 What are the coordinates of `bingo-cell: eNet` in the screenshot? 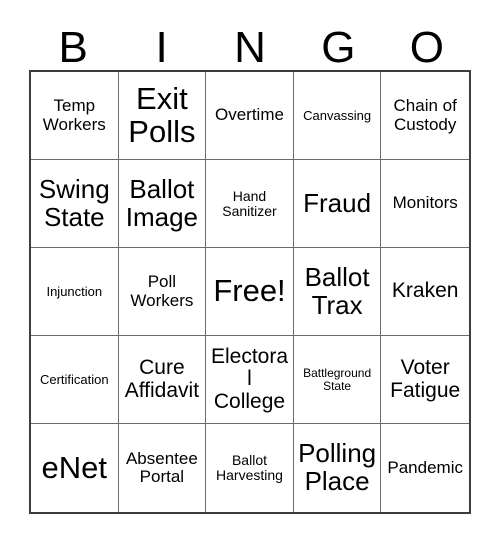 It's located at (75, 468).